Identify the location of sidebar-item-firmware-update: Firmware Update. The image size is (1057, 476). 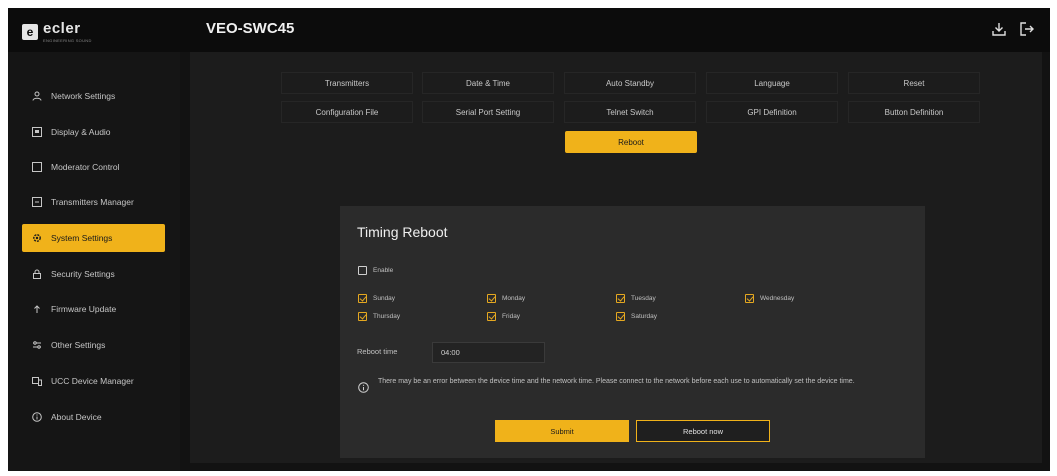
(93, 309).